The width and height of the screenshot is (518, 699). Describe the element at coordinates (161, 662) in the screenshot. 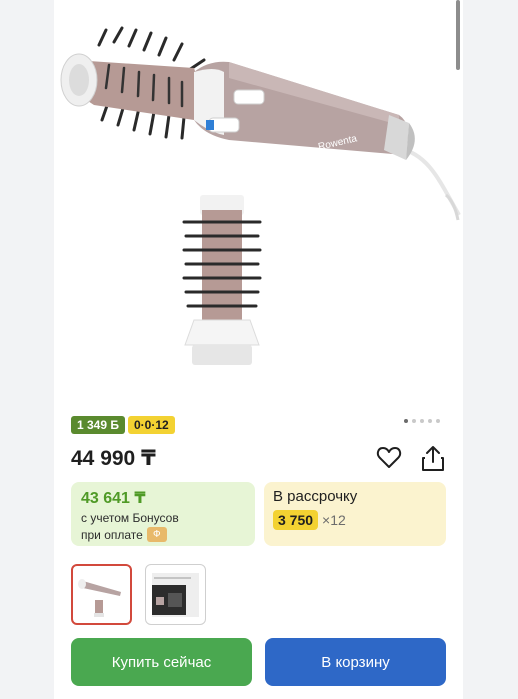

I see `buy-now-button: Купить сейчас` at that location.